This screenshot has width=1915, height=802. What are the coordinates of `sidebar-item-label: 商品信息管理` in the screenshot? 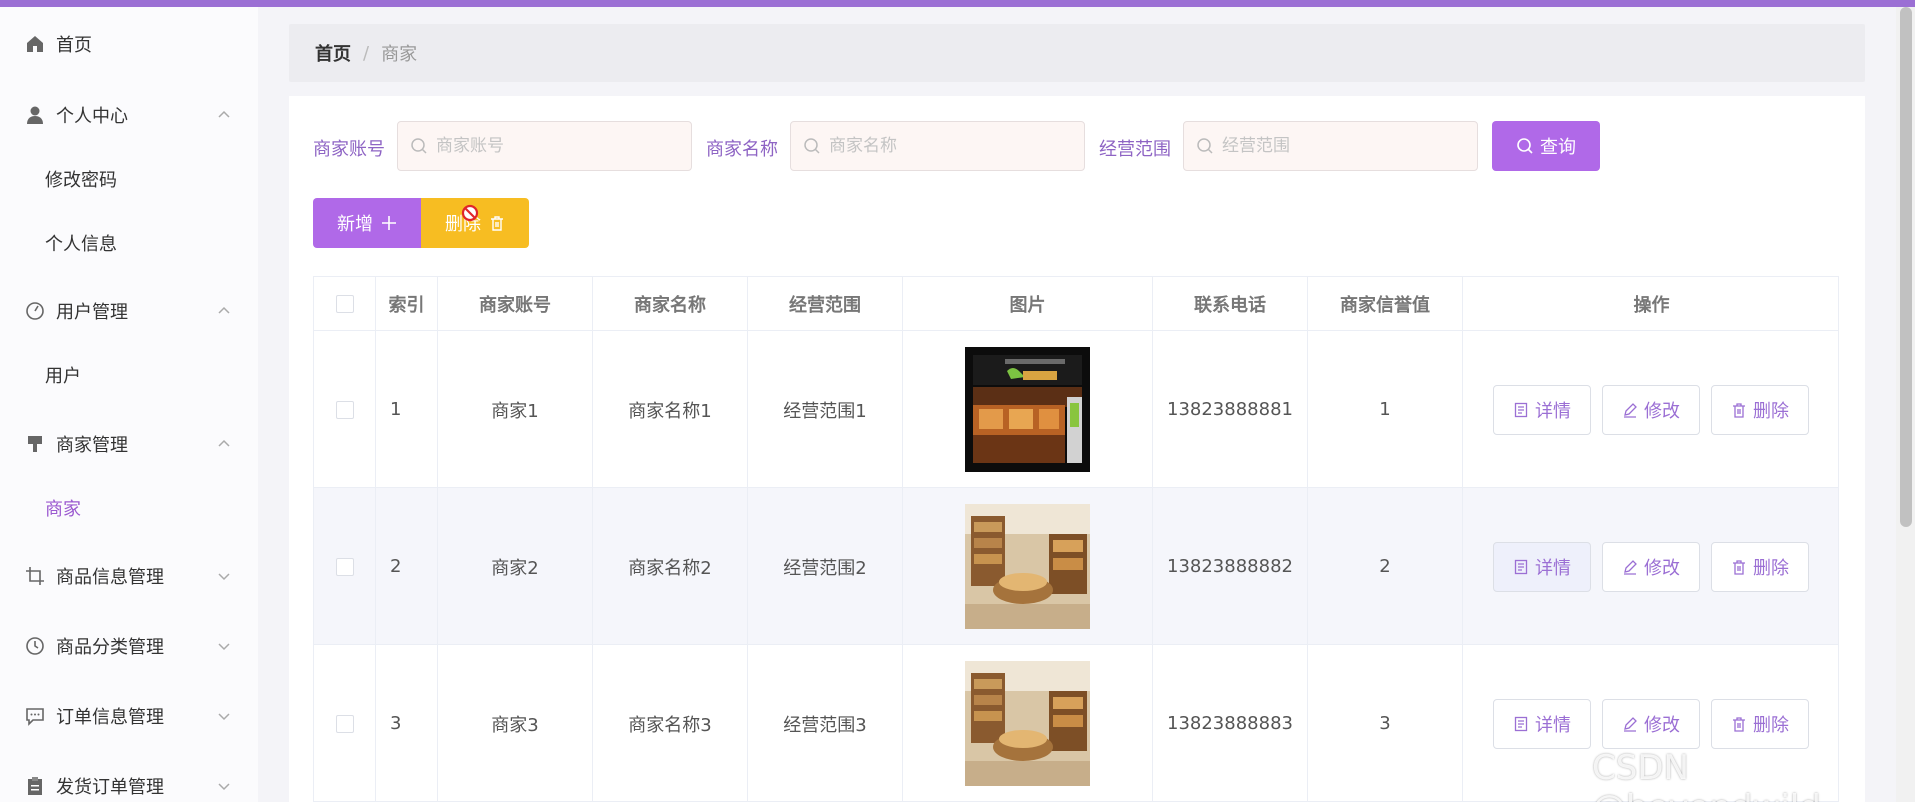 It's located at (110, 577).